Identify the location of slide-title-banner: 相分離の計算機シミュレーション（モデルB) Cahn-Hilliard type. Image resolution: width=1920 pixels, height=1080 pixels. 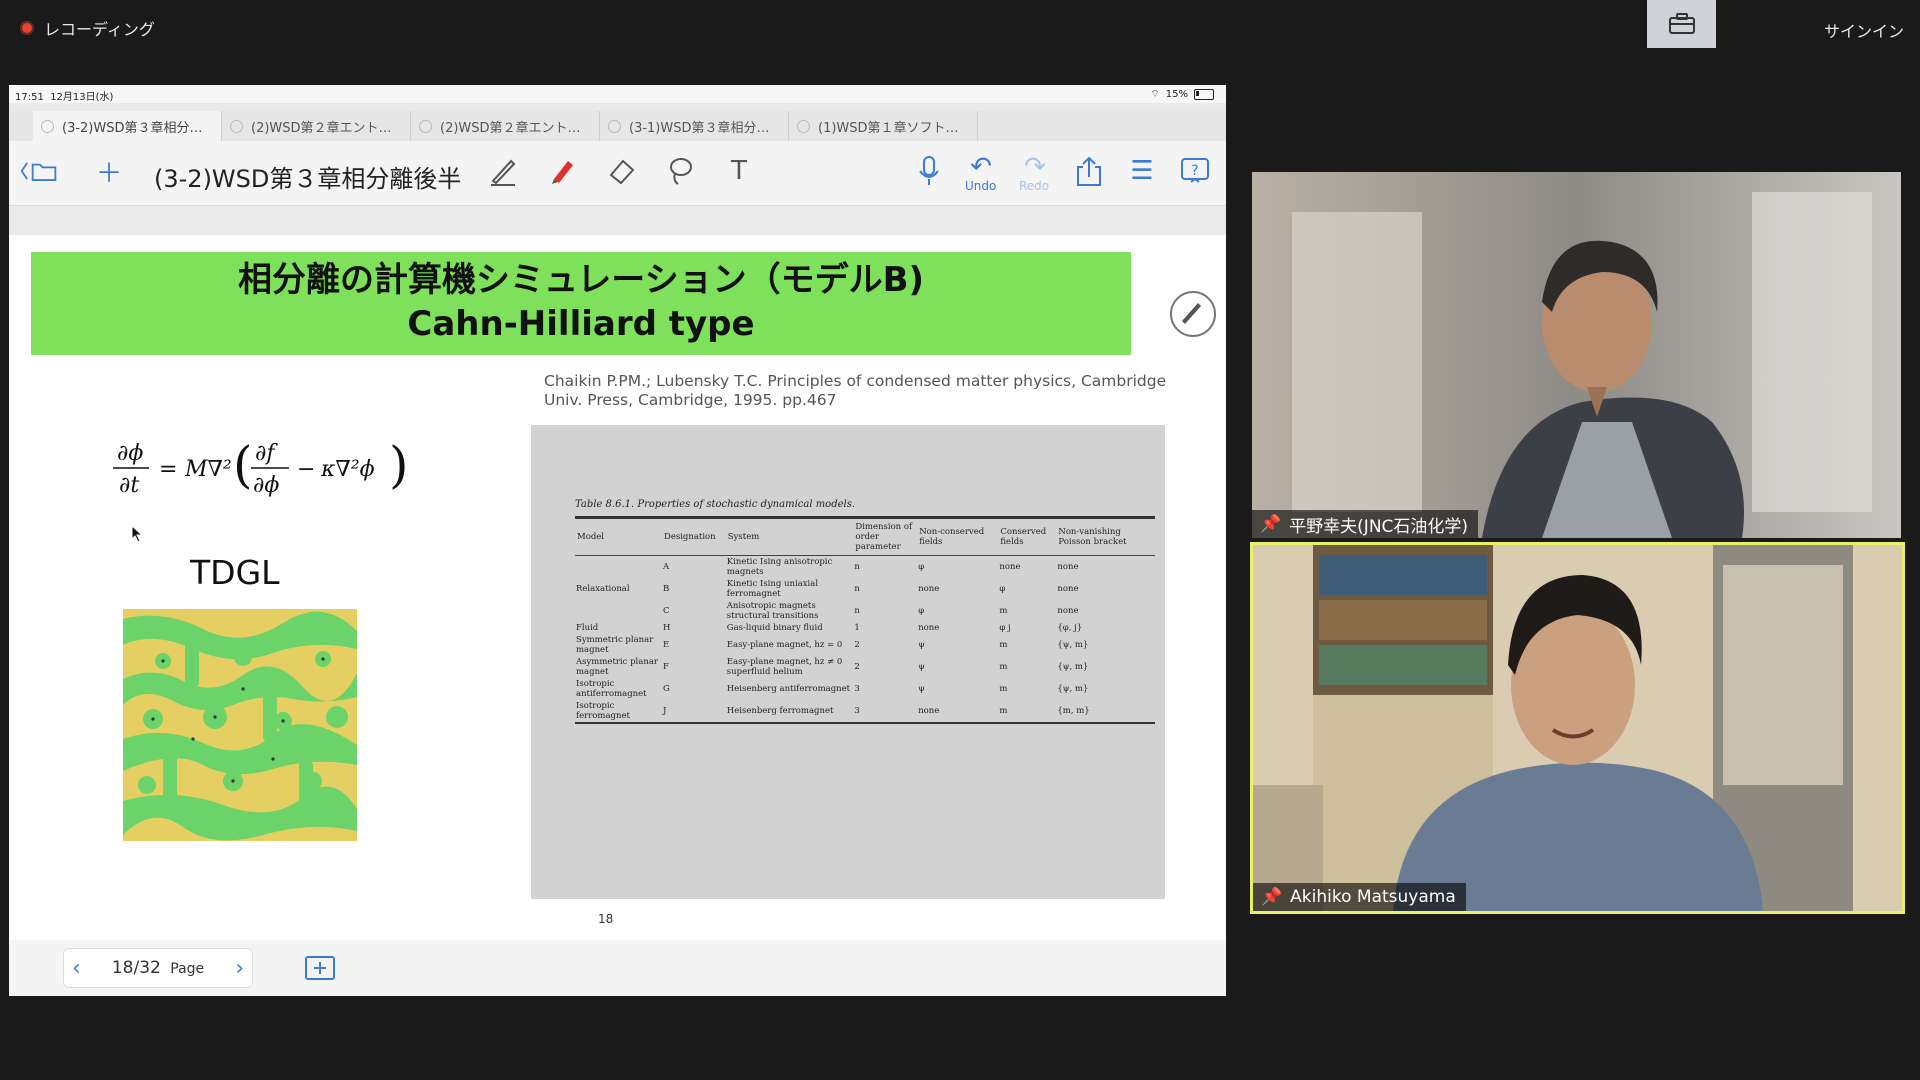
(581, 303).